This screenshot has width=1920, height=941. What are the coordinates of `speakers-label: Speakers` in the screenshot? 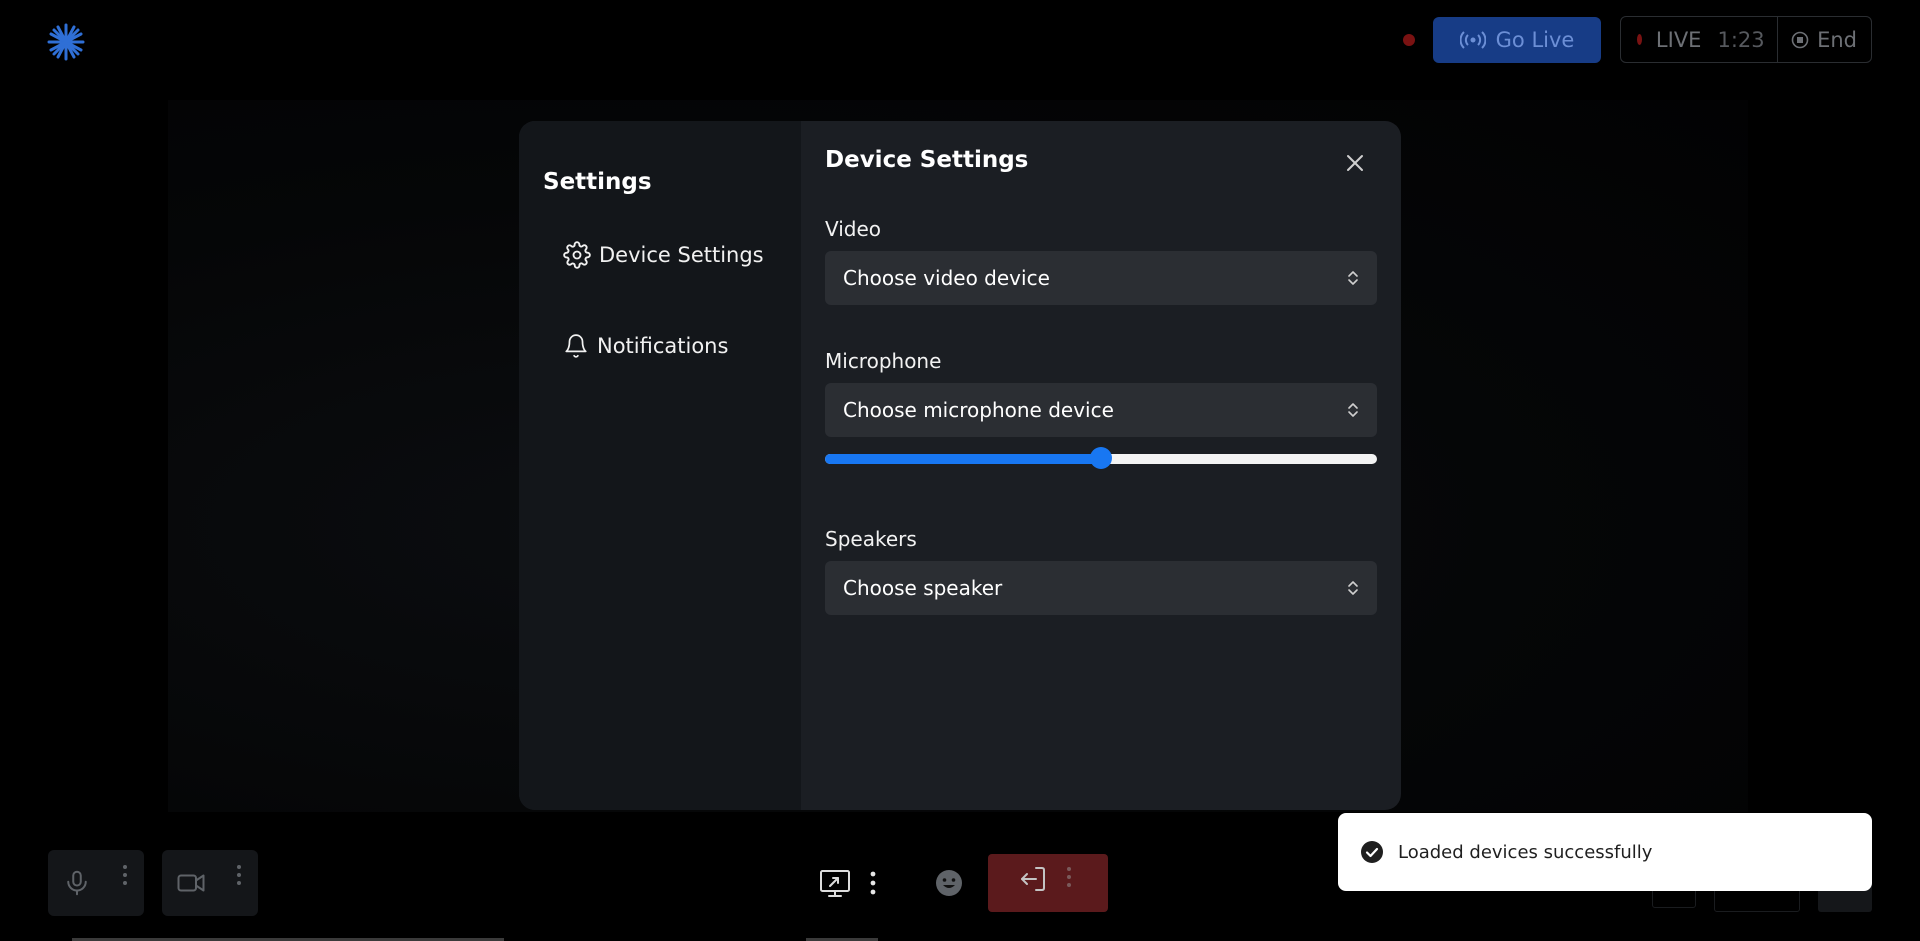 It's located at (871, 539).